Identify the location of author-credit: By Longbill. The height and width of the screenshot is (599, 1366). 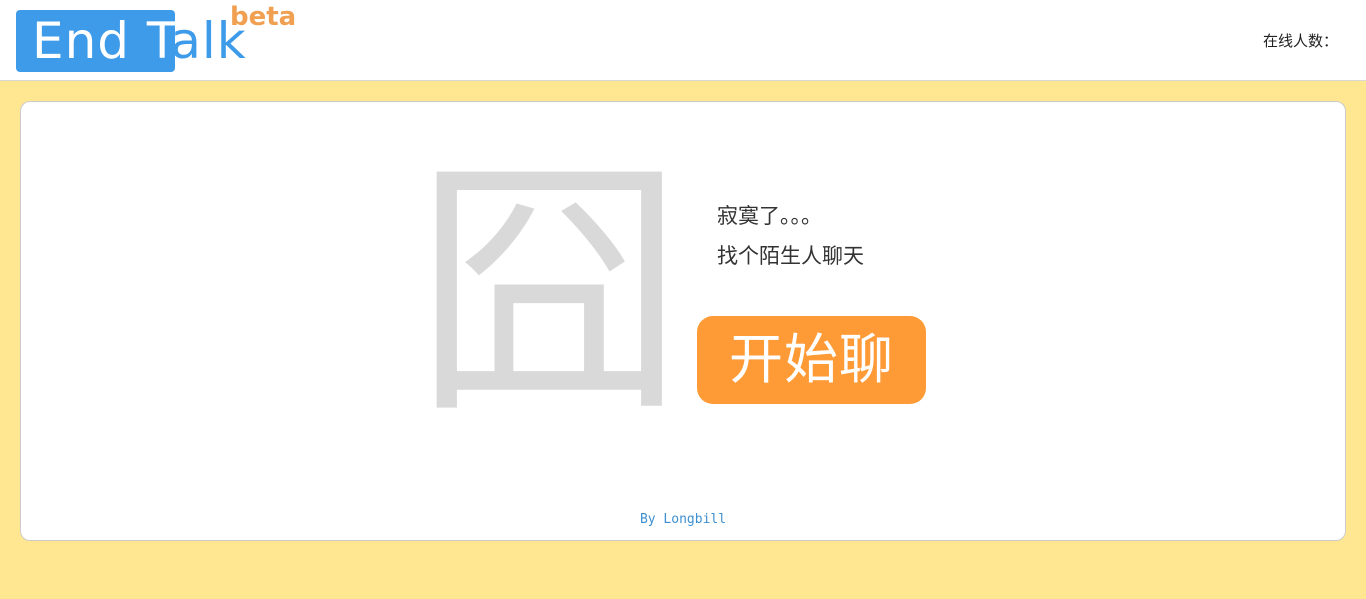
(683, 519).